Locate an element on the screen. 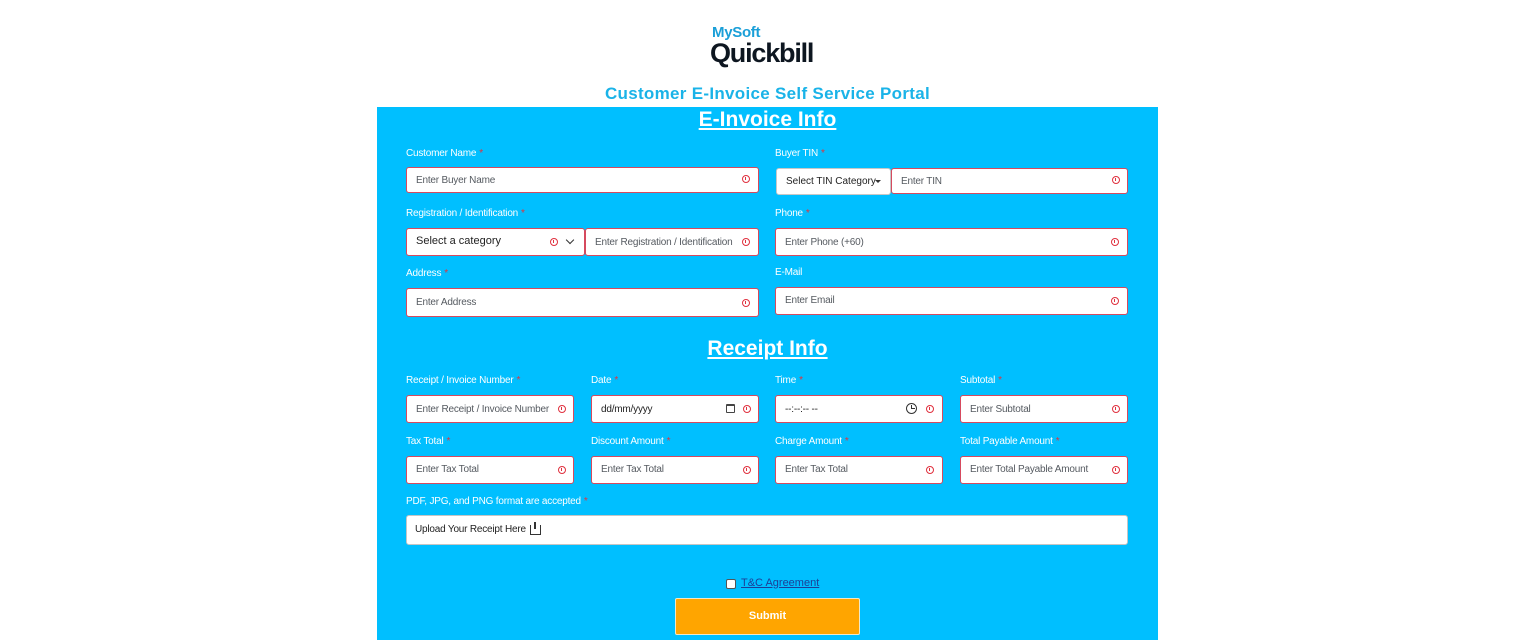 Image resolution: width=1536 pixels, height=640 pixels. tin-category-value: Select TIN Category is located at coordinates (831, 181).